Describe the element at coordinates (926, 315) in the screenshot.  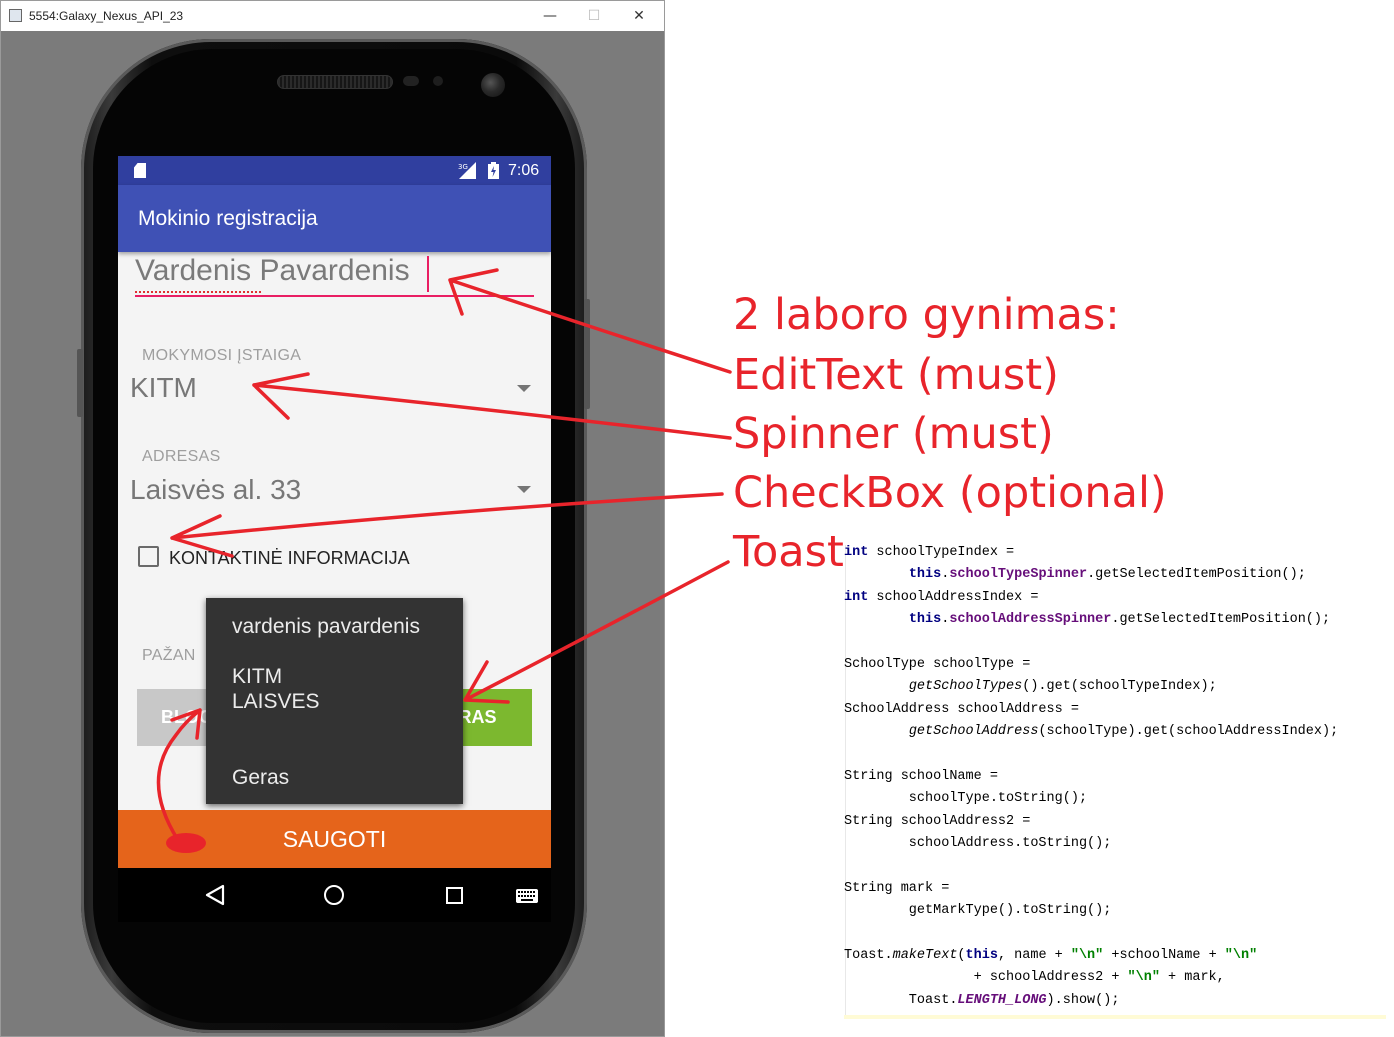
I see `annotation-heading: 2 laboro gynimas:` at that location.